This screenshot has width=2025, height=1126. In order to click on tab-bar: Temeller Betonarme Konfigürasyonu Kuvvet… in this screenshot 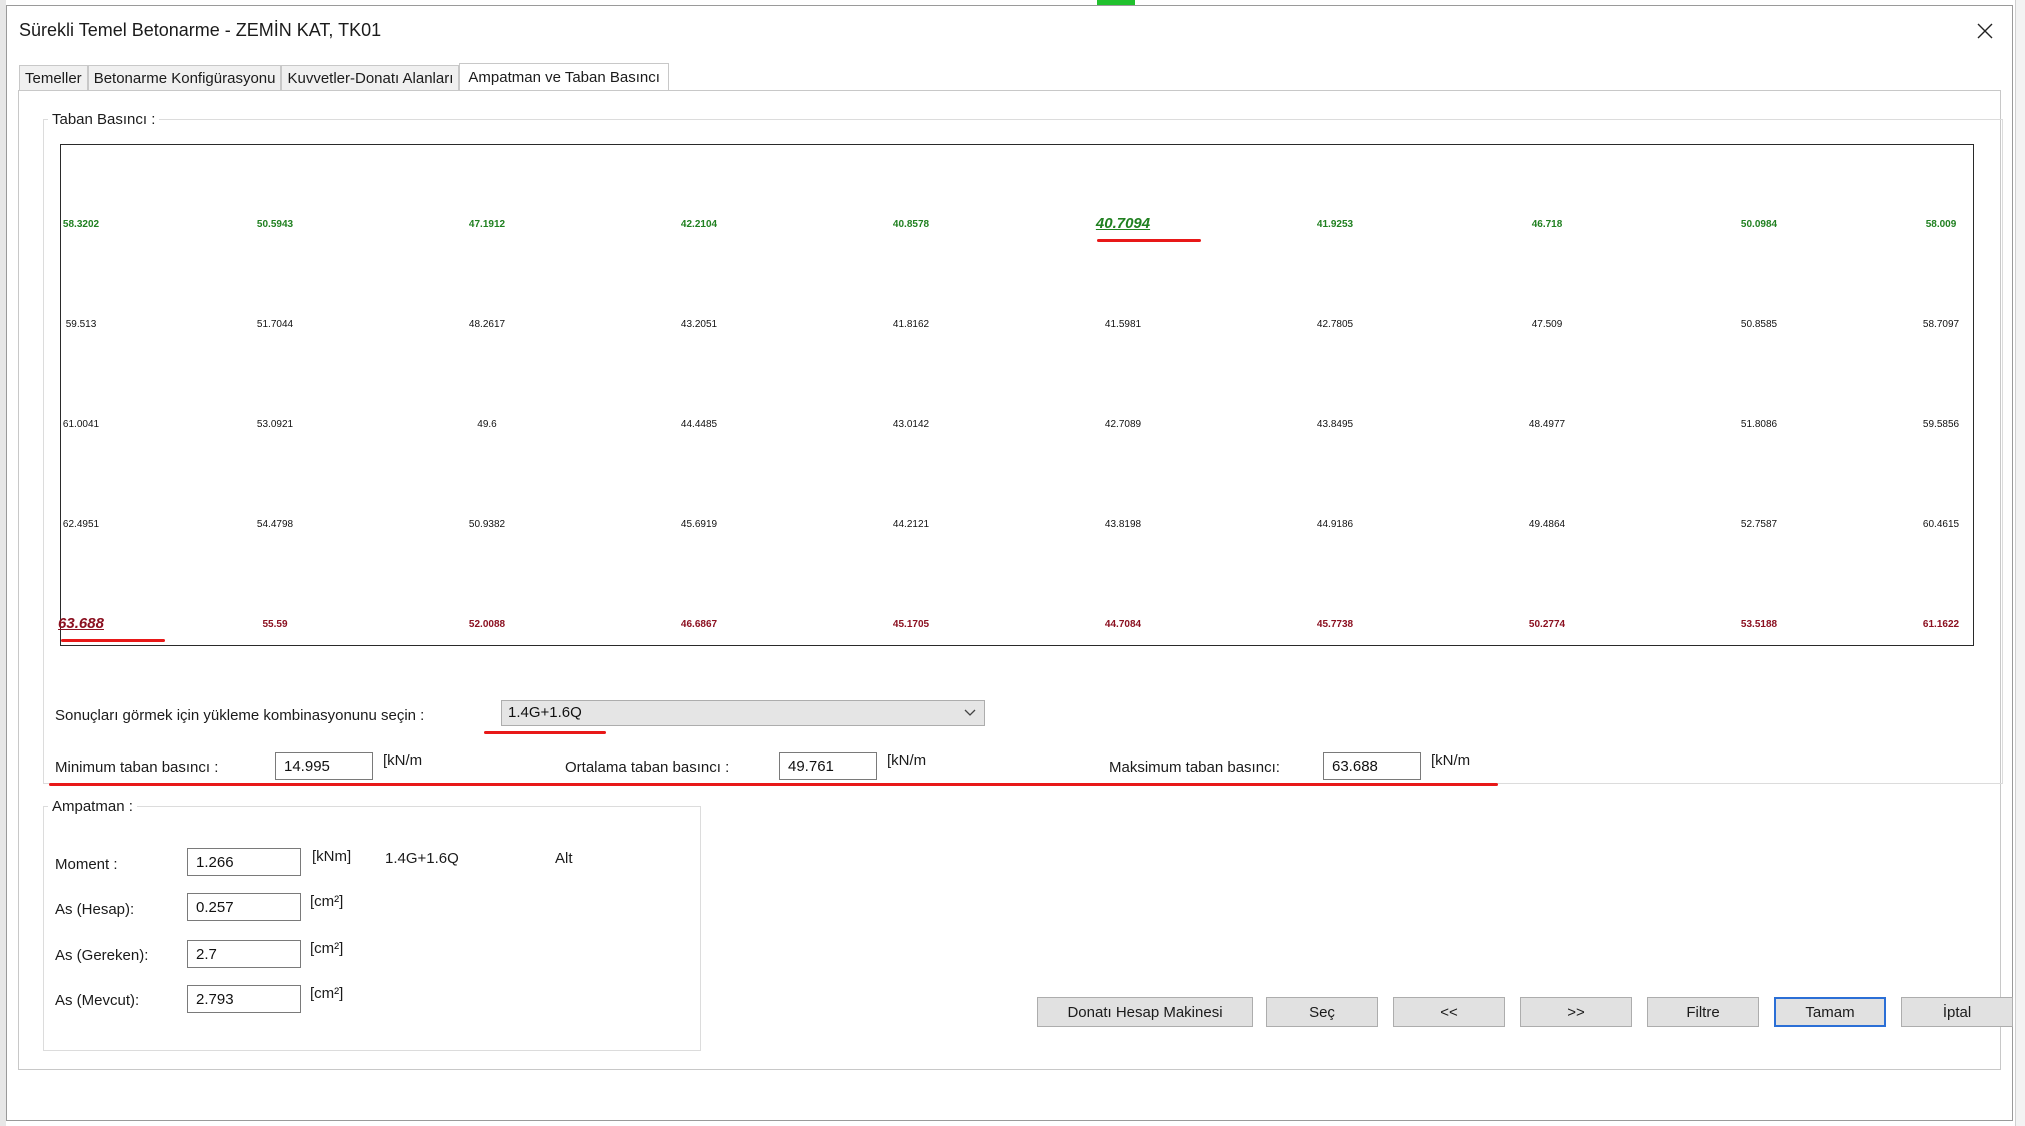, I will do `click(344, 77)`.